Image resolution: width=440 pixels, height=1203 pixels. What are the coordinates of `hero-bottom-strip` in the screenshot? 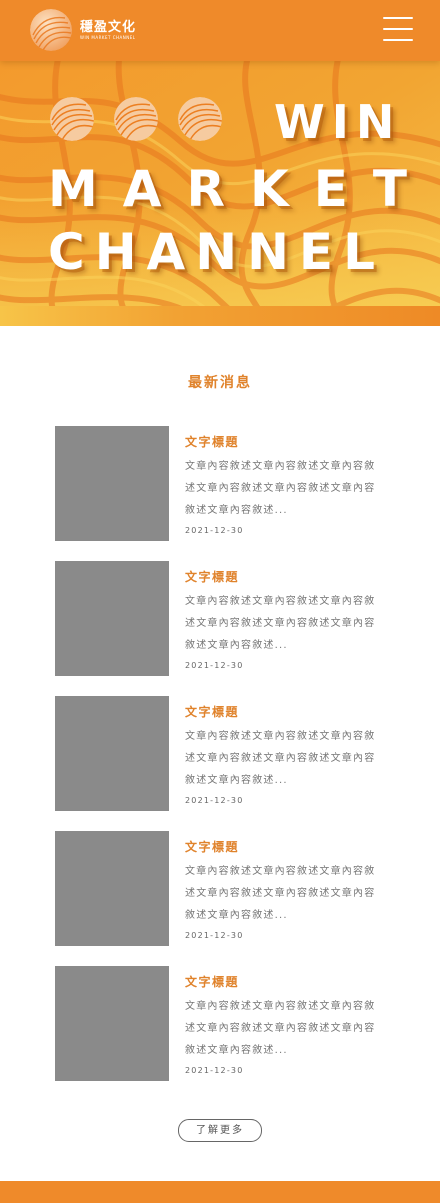 It's located at (220, 316).